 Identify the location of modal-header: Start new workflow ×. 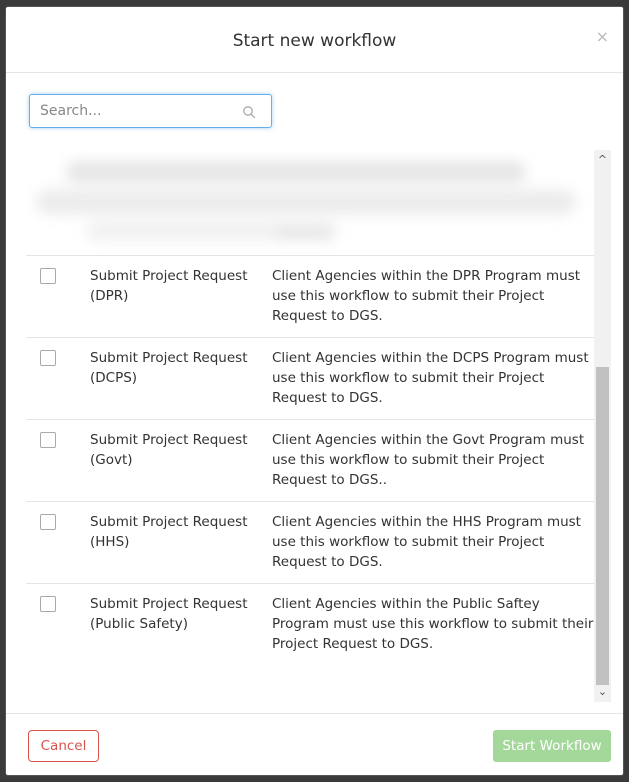
(314, 40).